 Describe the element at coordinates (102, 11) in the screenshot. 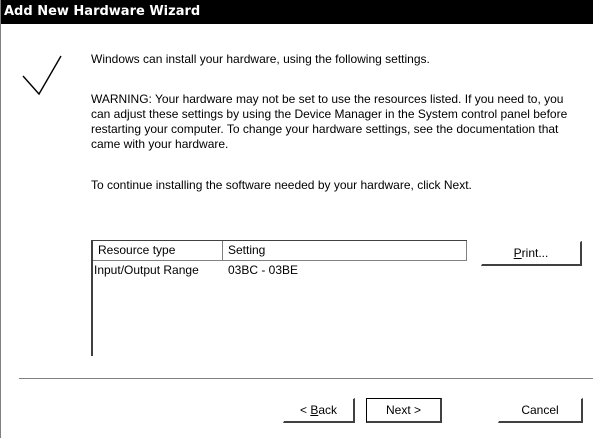

I see `window-title: Add New Hardware Wizard` at that location.